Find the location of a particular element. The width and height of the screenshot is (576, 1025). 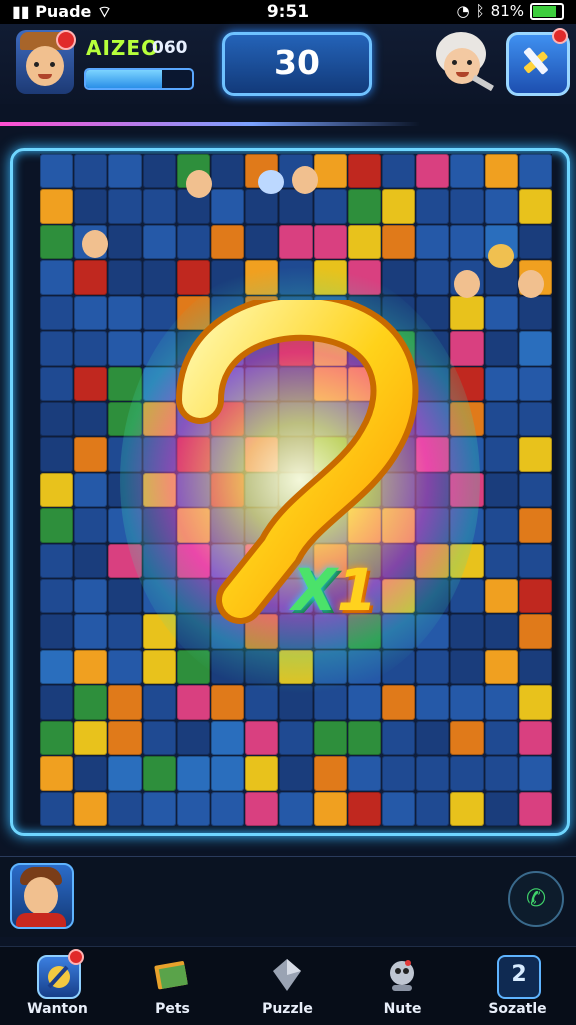

nav-item-pets: Pets is located at coordinates (172, 986).